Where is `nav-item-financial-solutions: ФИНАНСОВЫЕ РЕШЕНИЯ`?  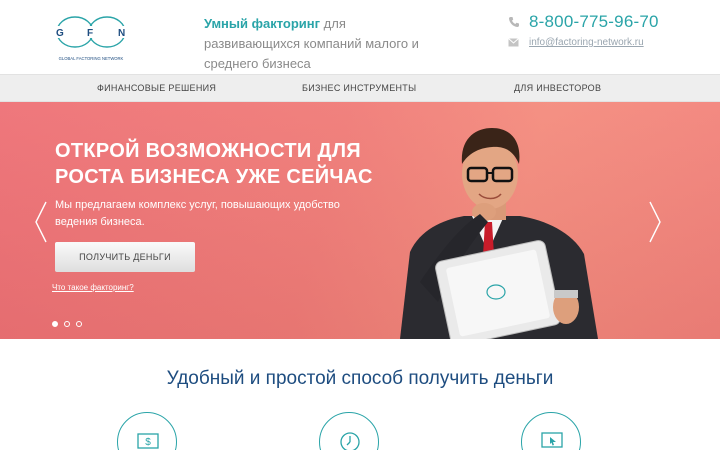 nav-item-financial-solutions: ФИНАНСОВЫЕ РЕШЕНИЯ is located at coordinates (156, 89).